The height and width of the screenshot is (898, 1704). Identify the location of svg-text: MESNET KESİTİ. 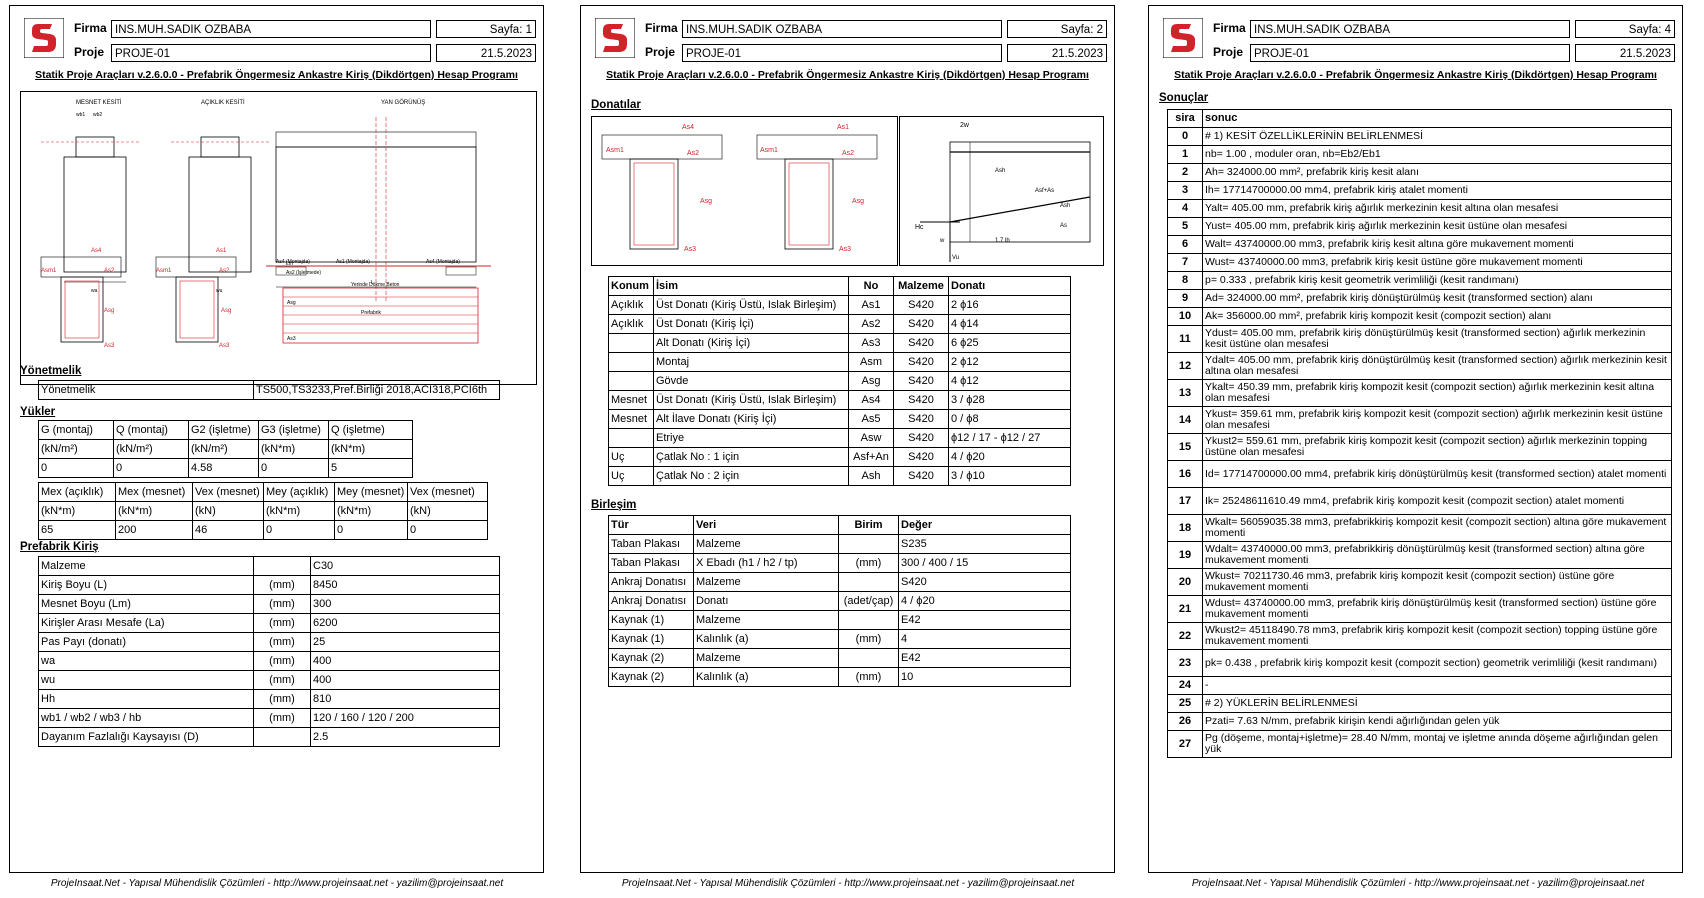
(99, 102).